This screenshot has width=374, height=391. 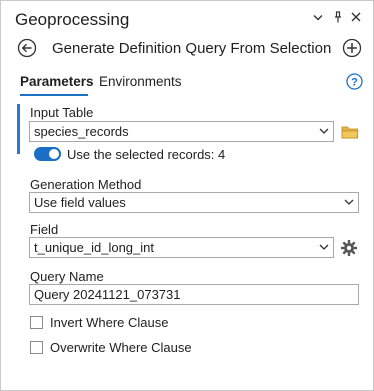 What do you see at coordinates (140, 81) in the screenshot?
I see `tab-environments: Environments` at bounding box center [140, 81].